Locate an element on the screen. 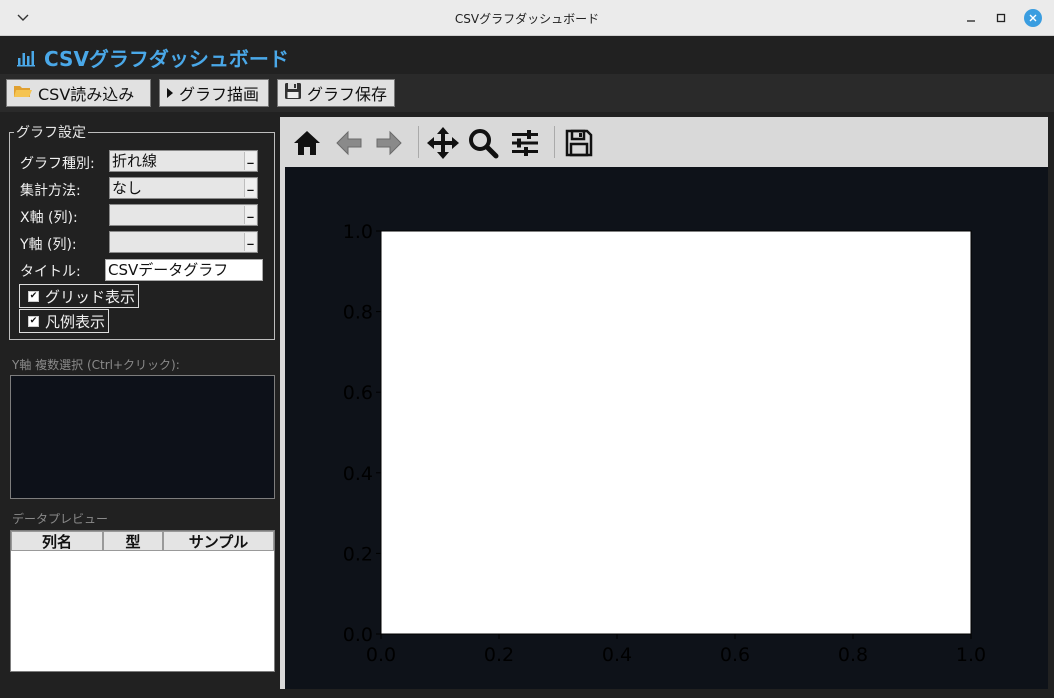  save-graph-button: グラフ保存 is located at coordinates (336, 93).